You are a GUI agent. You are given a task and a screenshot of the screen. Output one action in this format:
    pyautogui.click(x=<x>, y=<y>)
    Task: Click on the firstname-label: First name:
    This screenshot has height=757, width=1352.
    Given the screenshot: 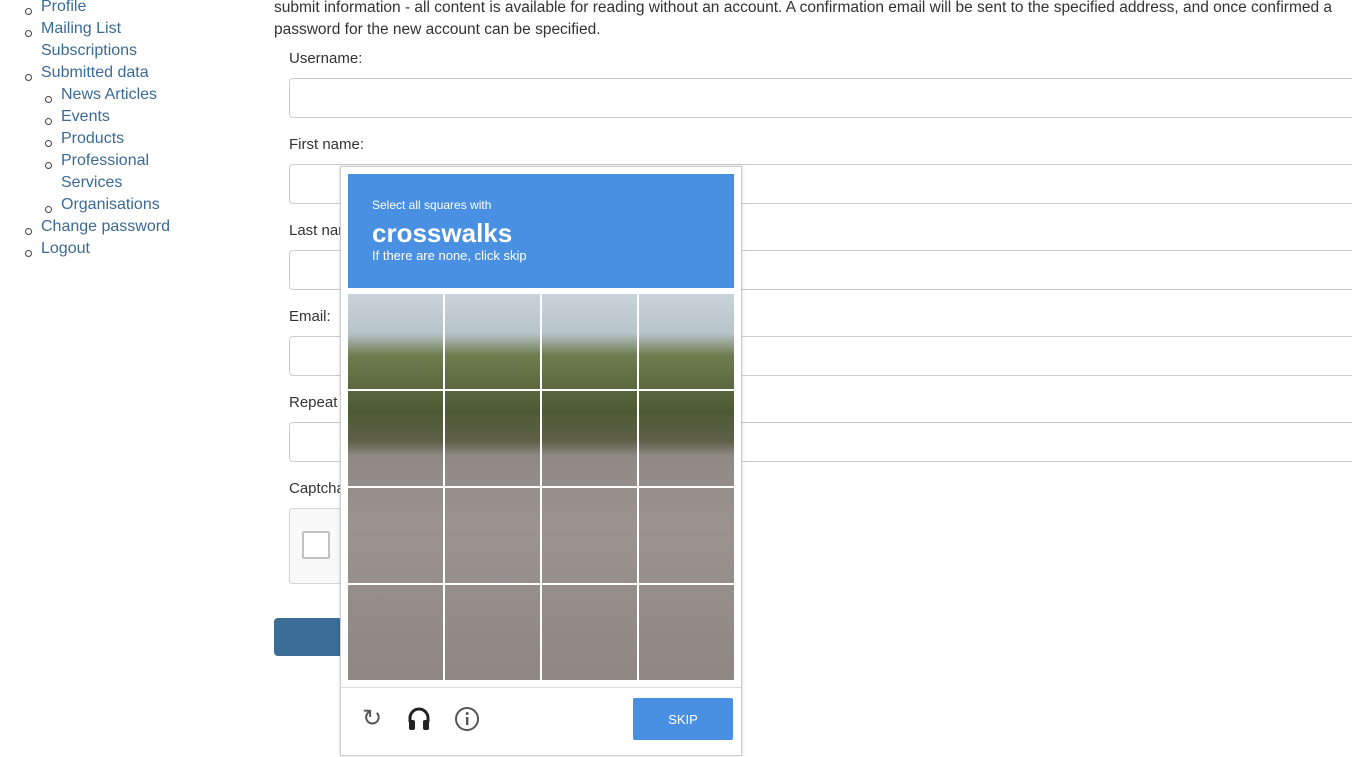 What is the action you would take?
    pyautogui.click(x=327, y=144)
    